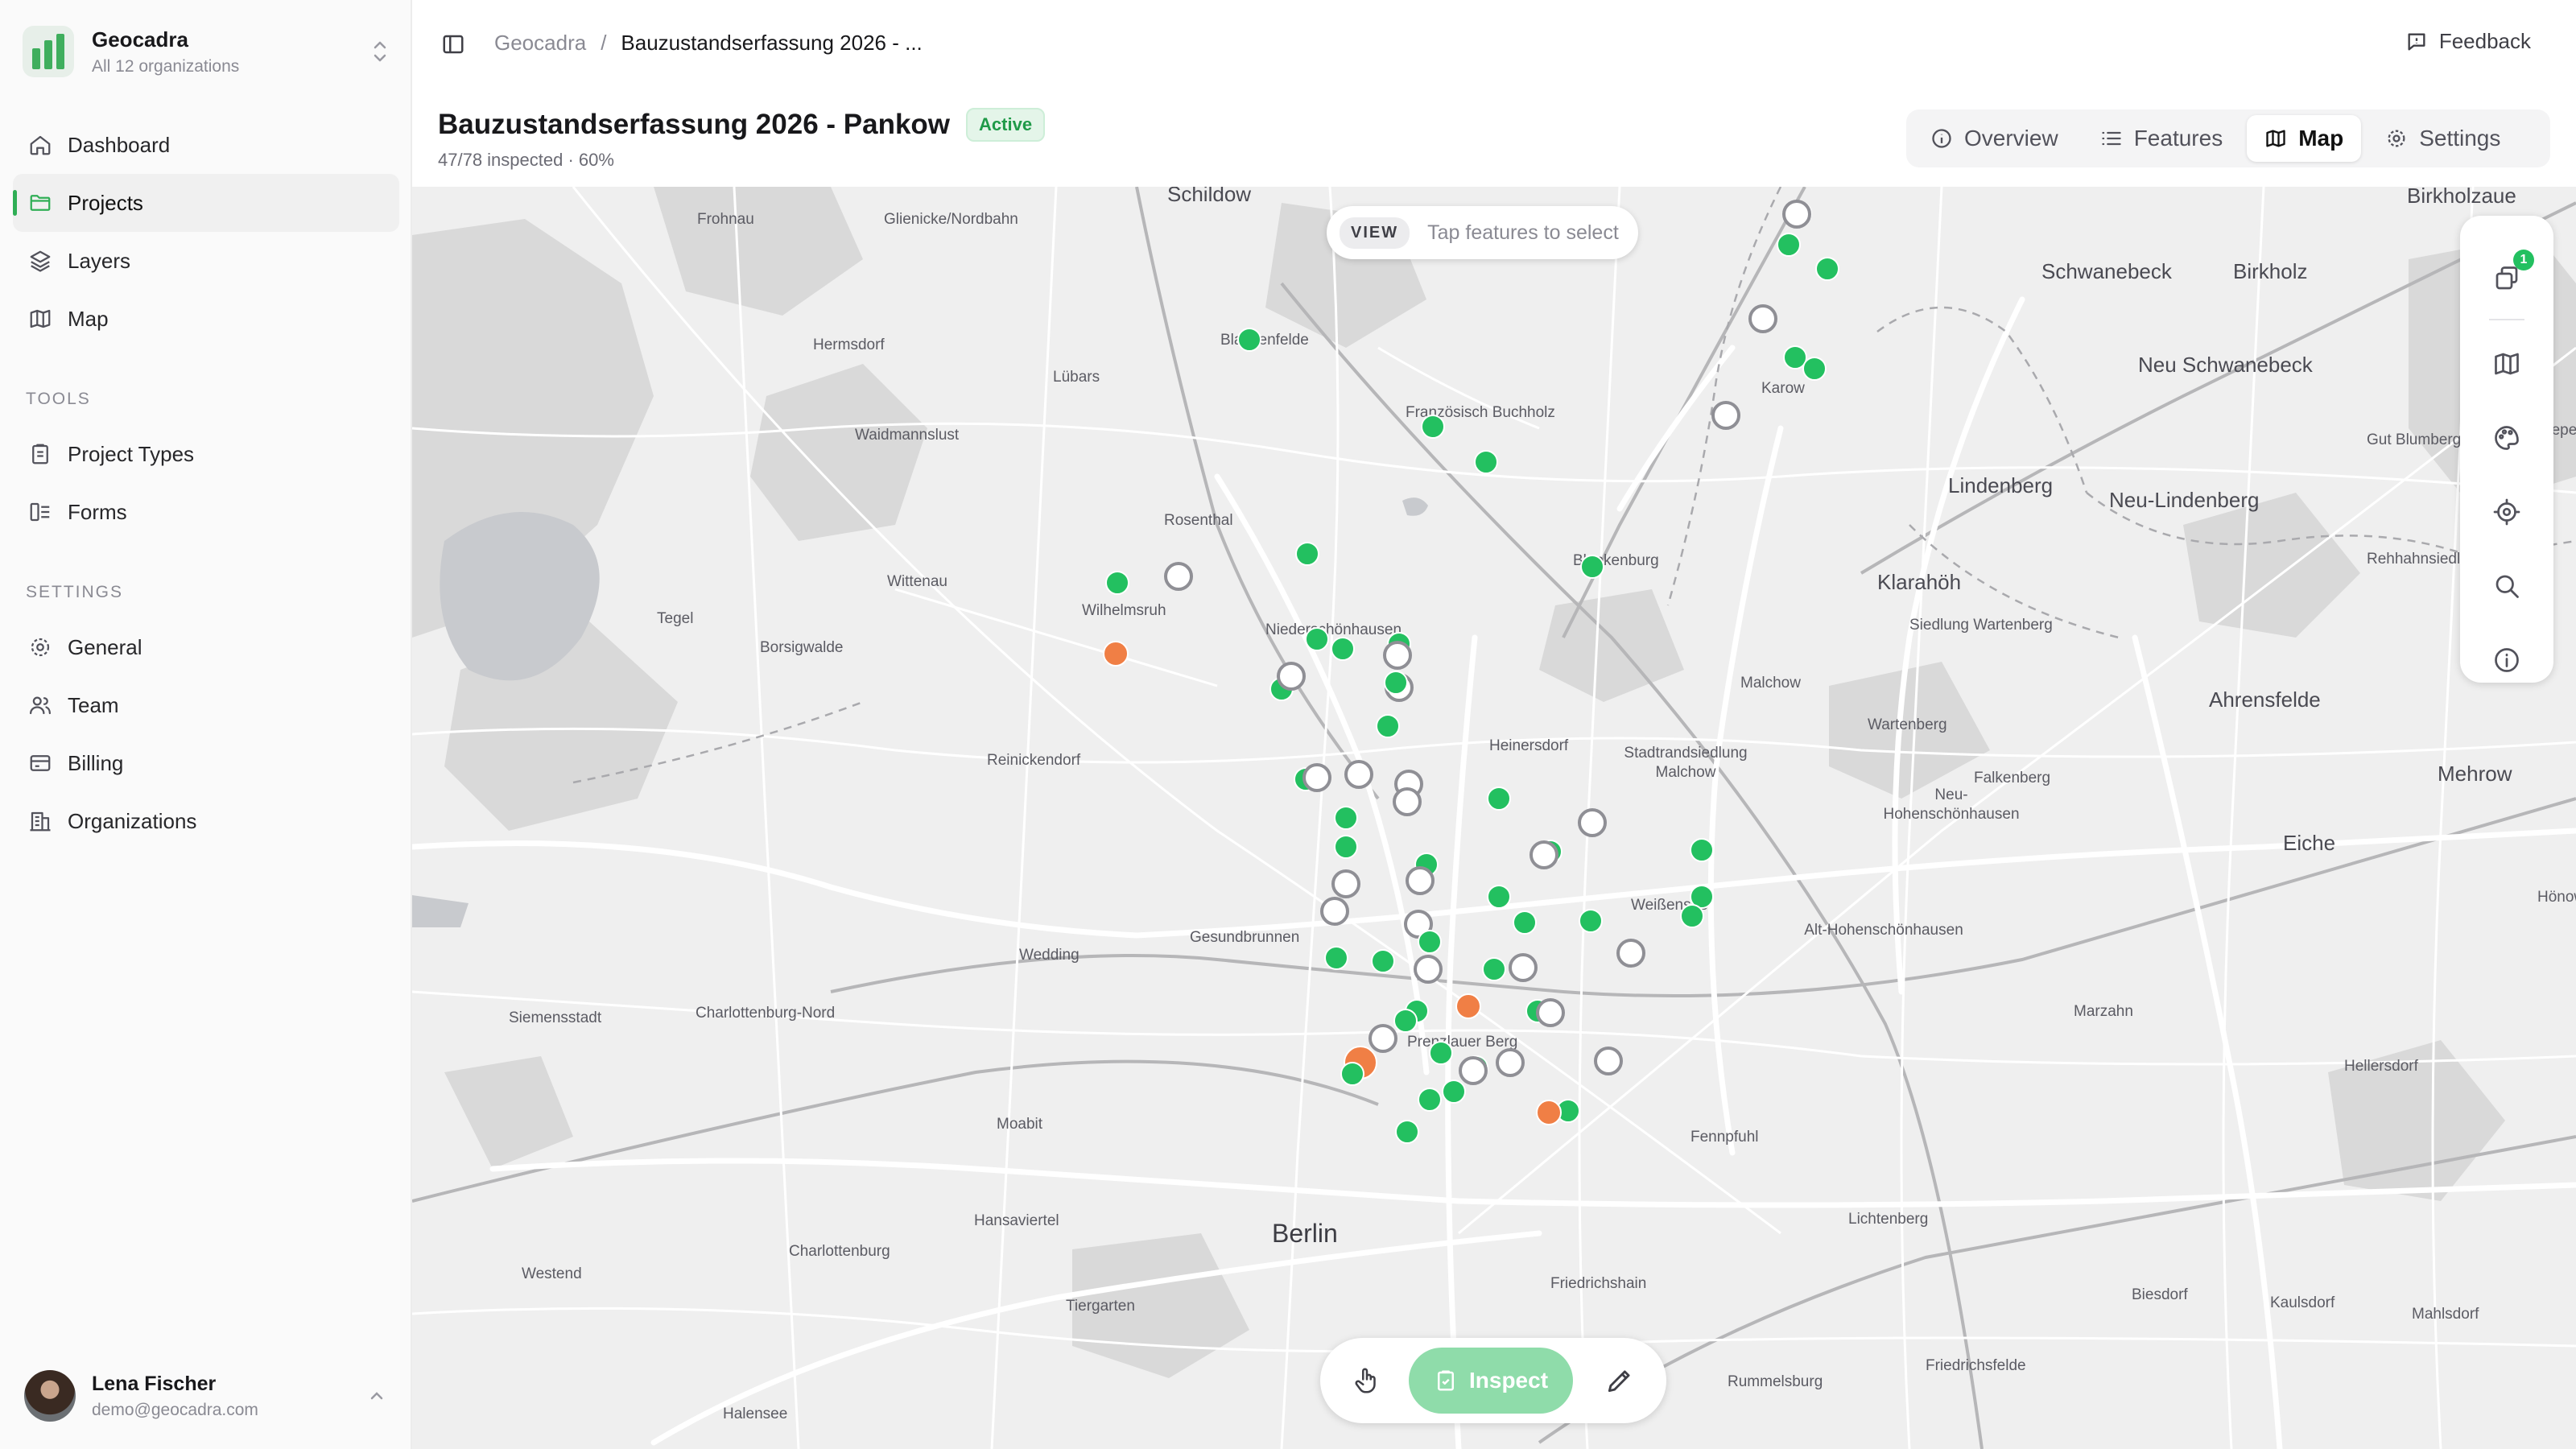 This screenshot has height=1449, width=2576. Describe the element at coordinates (206, 821) in the screenshot. I see `nav-item-organizations: Organizations` at that location.